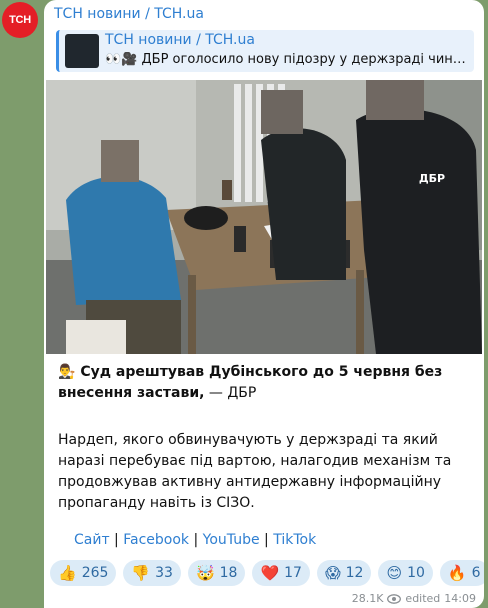 The height and width of the screenshot is (608, 488). I want to click on reactions-bar: 👍 265 👎 33 🤯 18 ❤️ 17 😱 12 😊 10 🔥 6, so click(267, 573).